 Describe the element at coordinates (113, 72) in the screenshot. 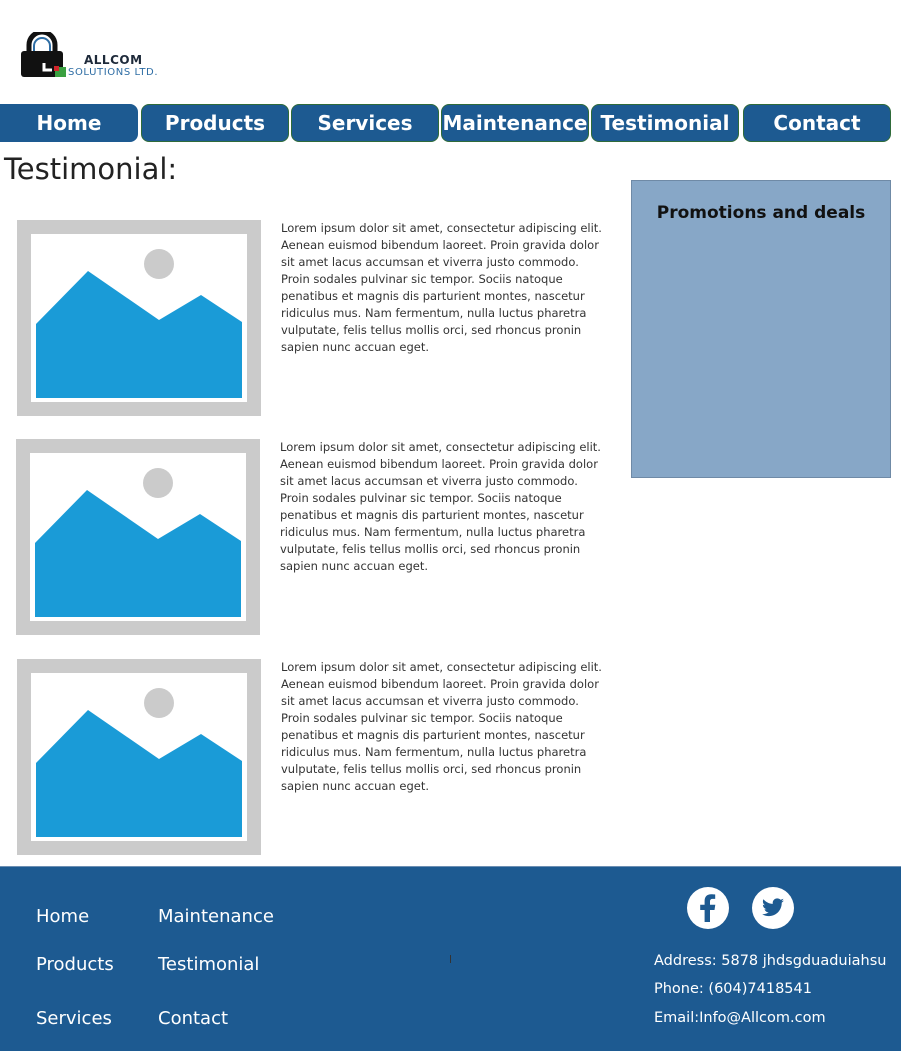

I see `logo-subtitle: SOLUTIONS LTD.` at that location.